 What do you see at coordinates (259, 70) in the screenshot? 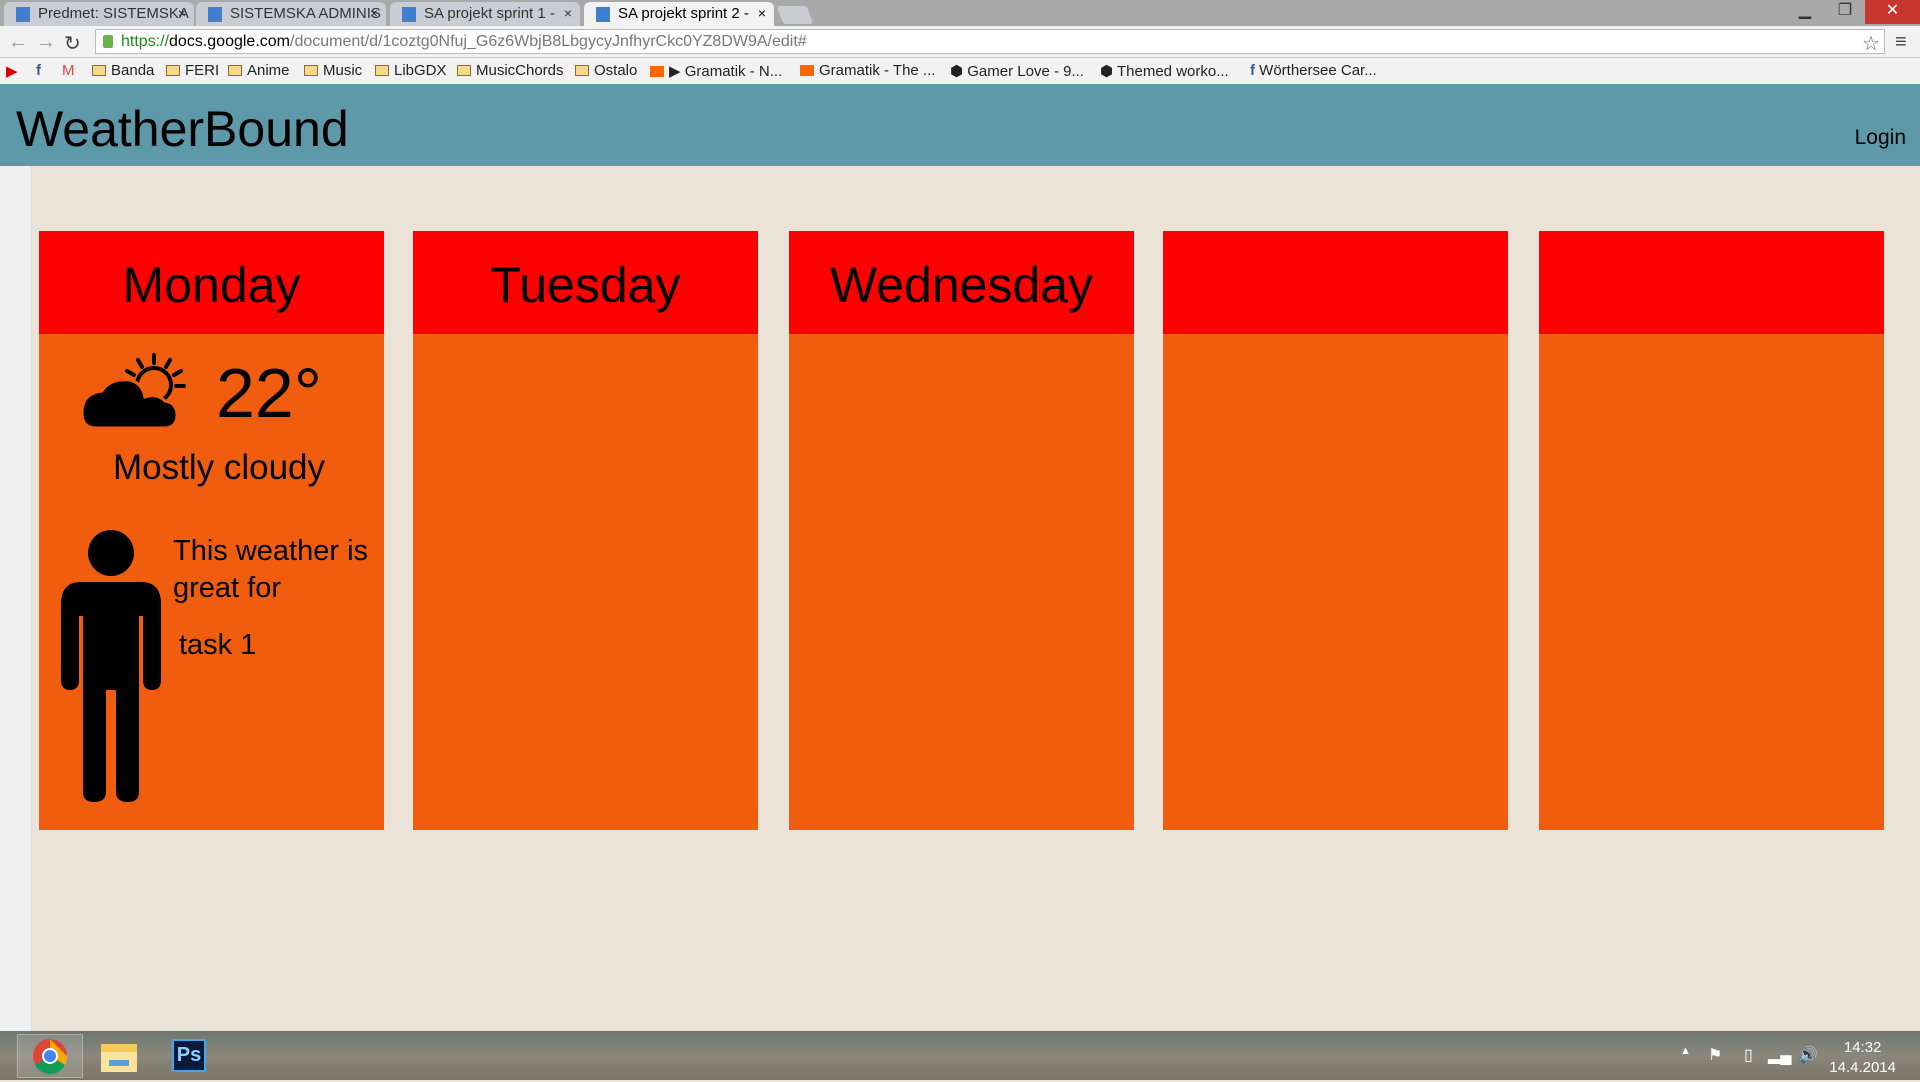
I see `bookmark: Anime` at bounding box center [259, 70].